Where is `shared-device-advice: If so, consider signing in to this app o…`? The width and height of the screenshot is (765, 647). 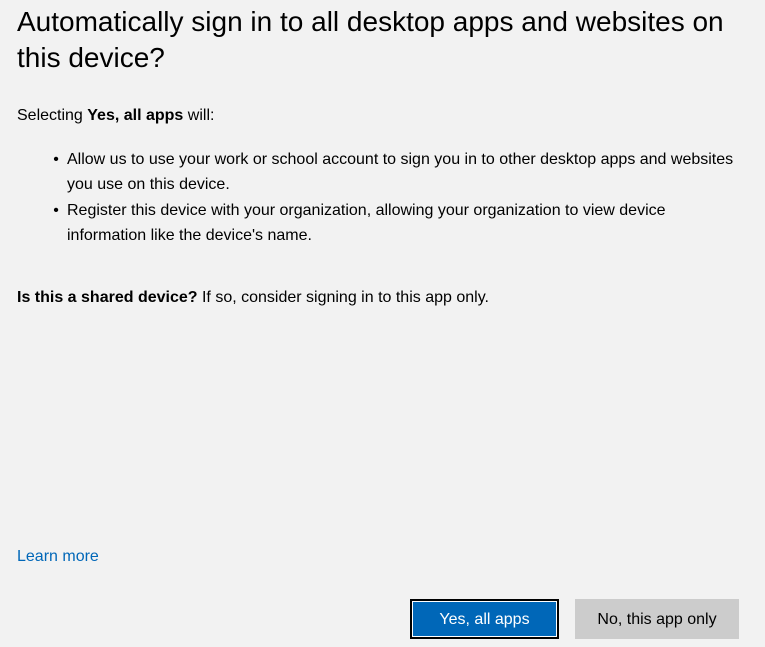 shared-device-advice: If so, consider signing in to this app o… is located at coordinates (343, 297).